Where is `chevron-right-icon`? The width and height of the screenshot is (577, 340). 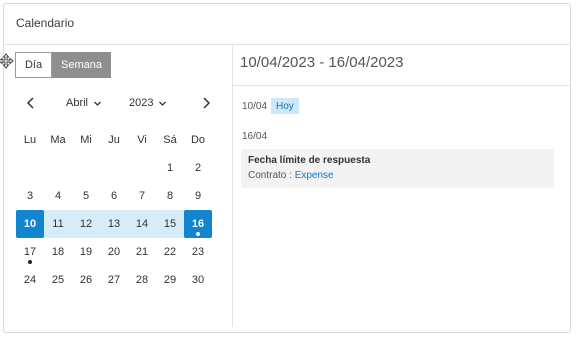
chevron-right-icon is located at coordinates (206, 103).